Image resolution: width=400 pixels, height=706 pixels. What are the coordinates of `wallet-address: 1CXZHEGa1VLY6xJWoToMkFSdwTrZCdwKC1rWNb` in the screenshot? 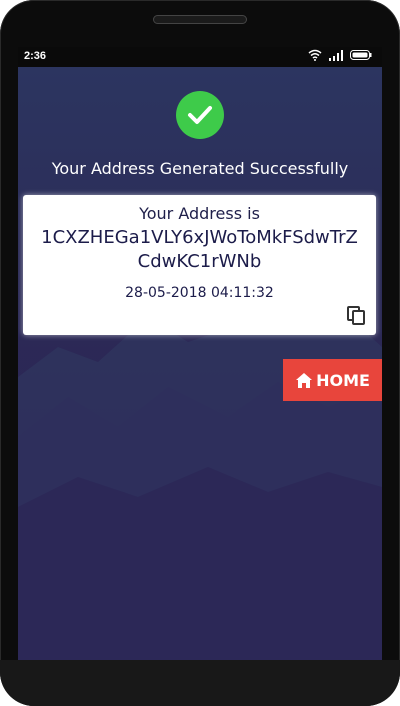 It's located at (199, 250).